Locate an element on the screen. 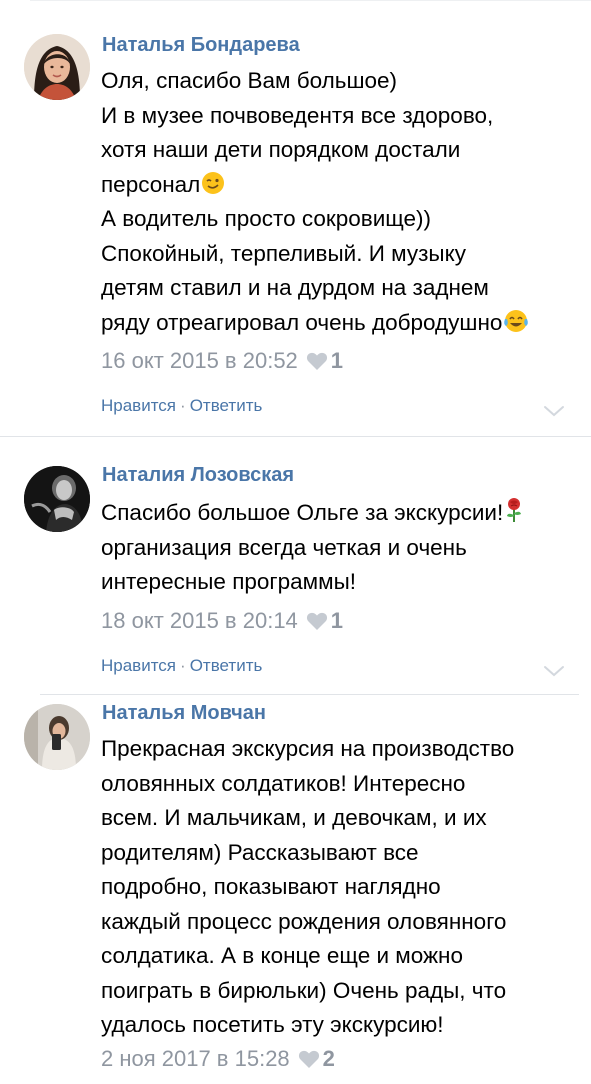 Image resolution: width=591 pixels, height=1084 pixels. comment-line: поиграть в бирюльки) Очень рады, что is located at coordinates (304, 990).